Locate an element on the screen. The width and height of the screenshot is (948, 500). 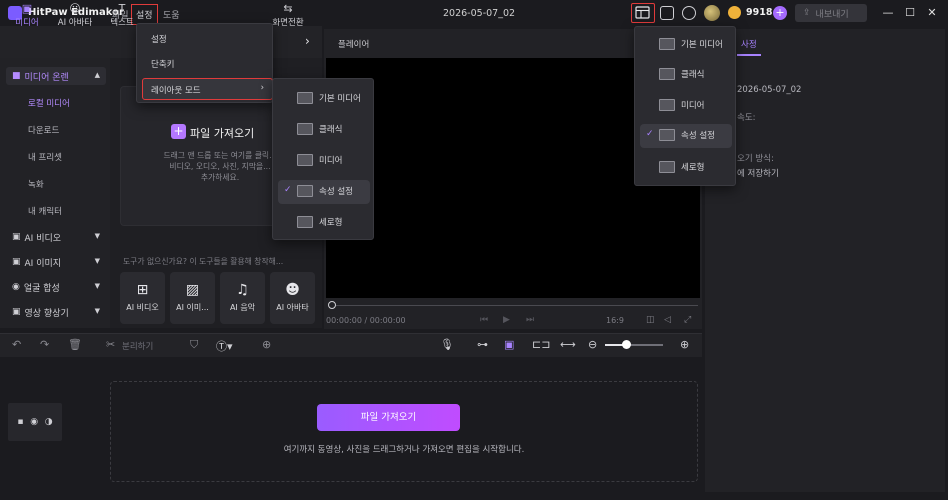
layout-dd-basic-media: 기본 미디어 is located at coordinates (696, 45).